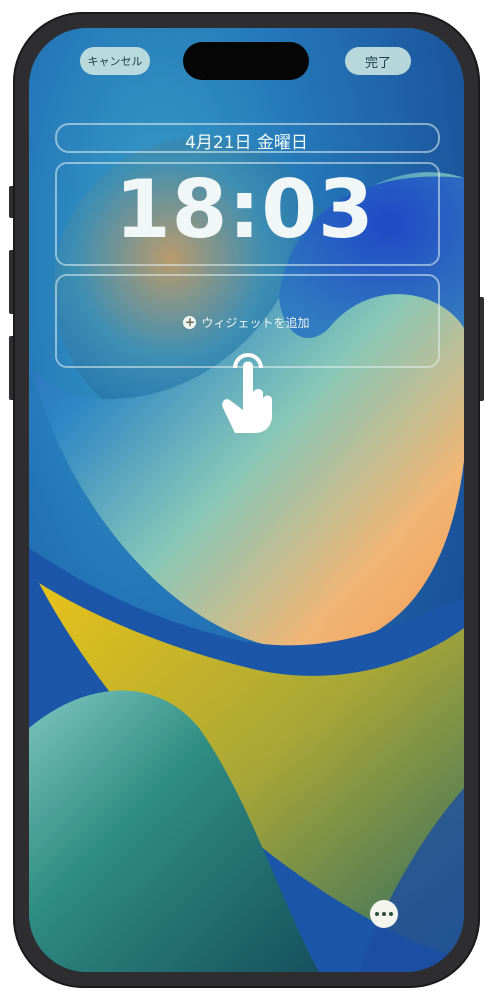  Describe the element at coordinates (247, 393) in the screenshot. I see `tap-hand-icon` at that location.